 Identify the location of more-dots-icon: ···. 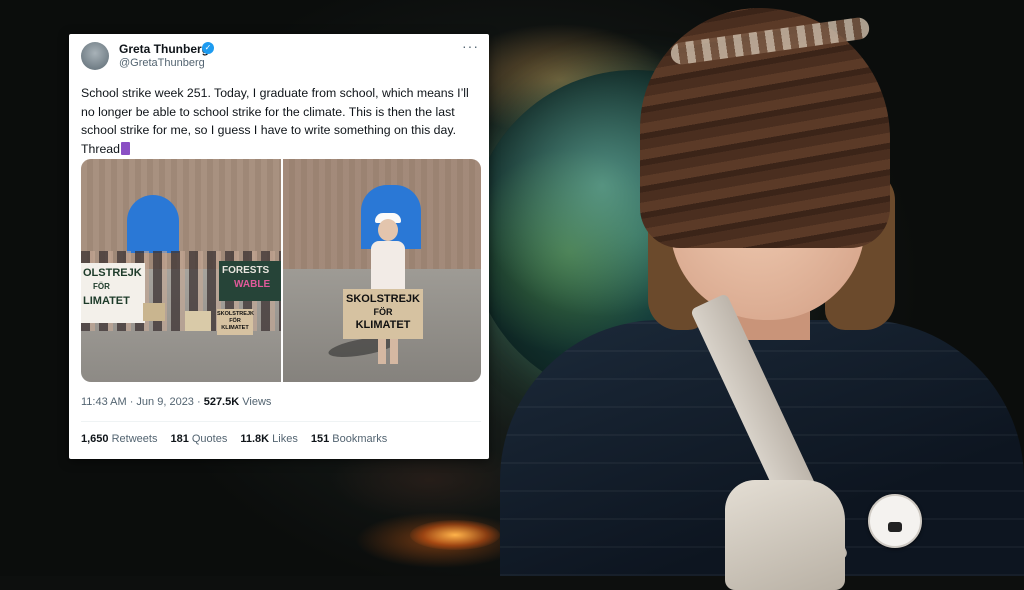
(470, 46).